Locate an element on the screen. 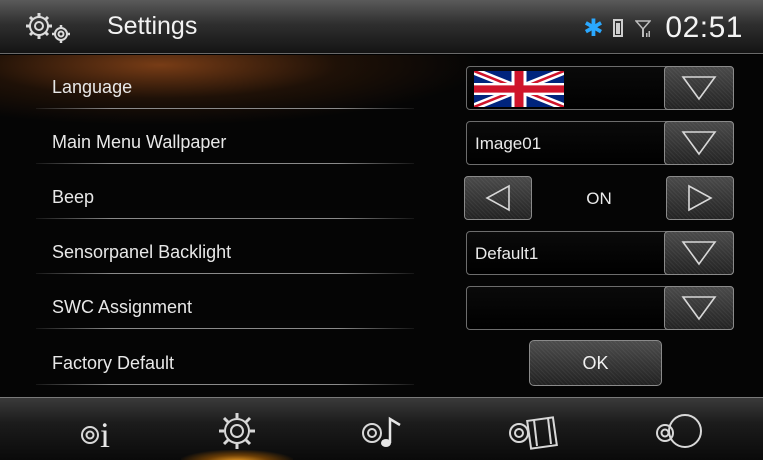 Image resolution: width=763 pixels, height=460 pixels. factory-default-label: Factory Default is located at coordinates (113, 363).